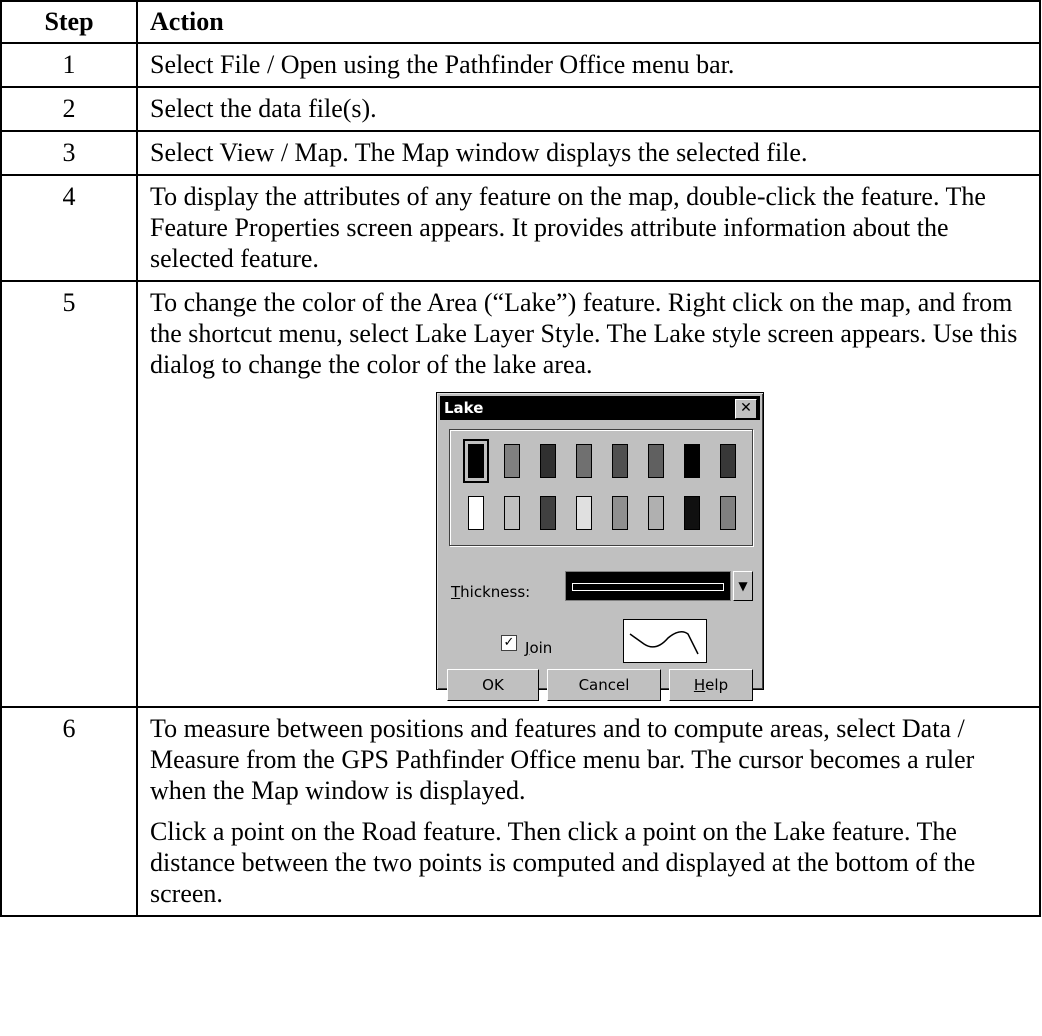  Describe the element at coordinates (69, 811) in the screenshot. I see `step-number: 6` at that location.